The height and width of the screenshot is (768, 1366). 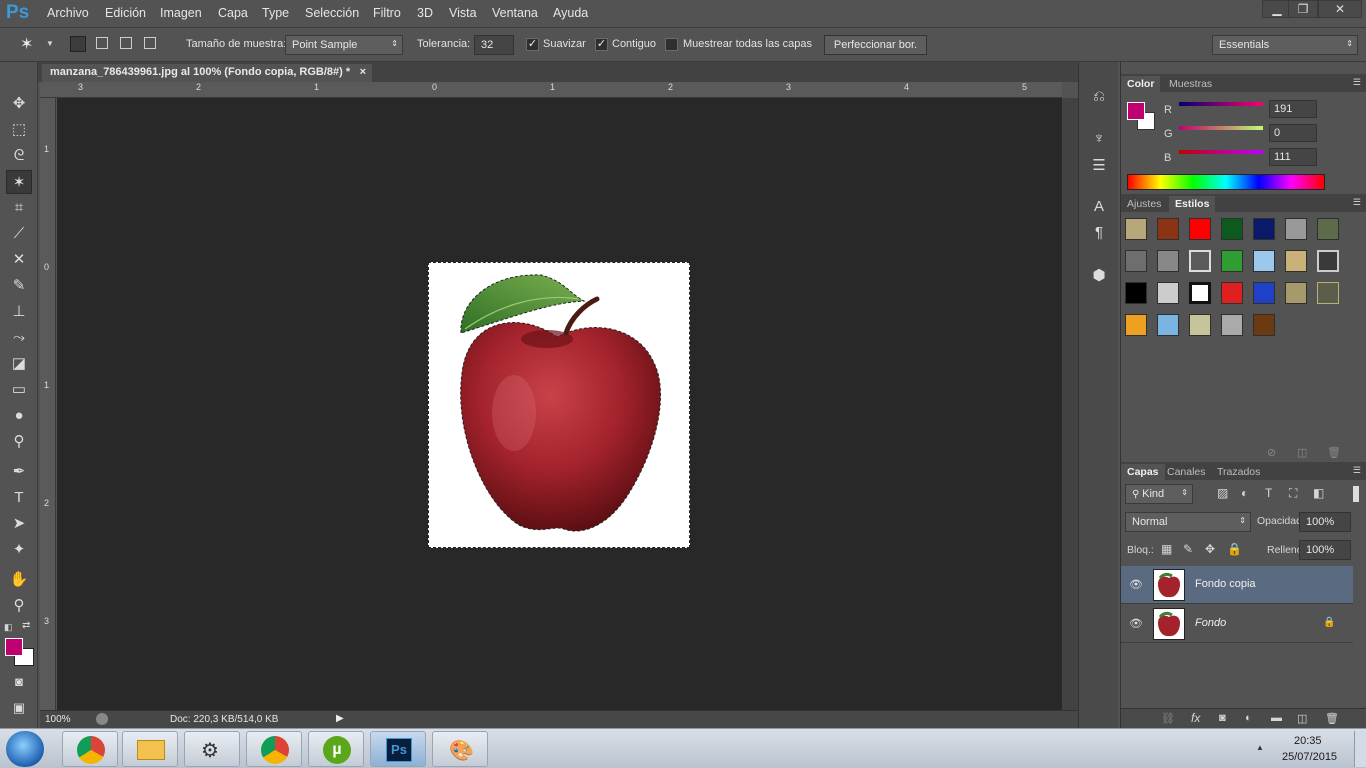 I want to click on tab-capas: Capas, so click(x=1143, y=472).